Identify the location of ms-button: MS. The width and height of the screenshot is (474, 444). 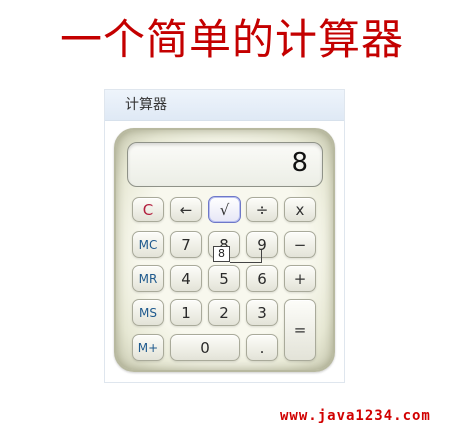
(148, 312).